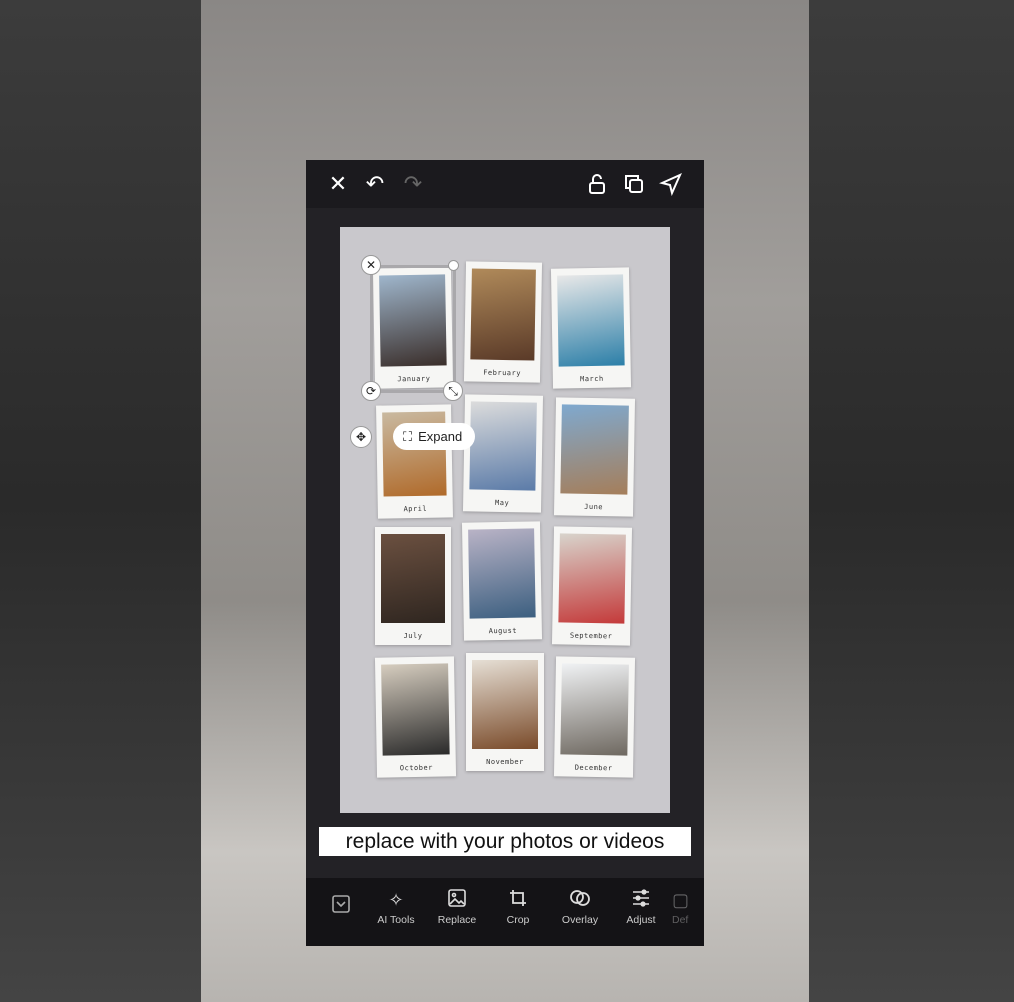  I want to click on rotate-handle-icon: ⟳, so click(371, 391).